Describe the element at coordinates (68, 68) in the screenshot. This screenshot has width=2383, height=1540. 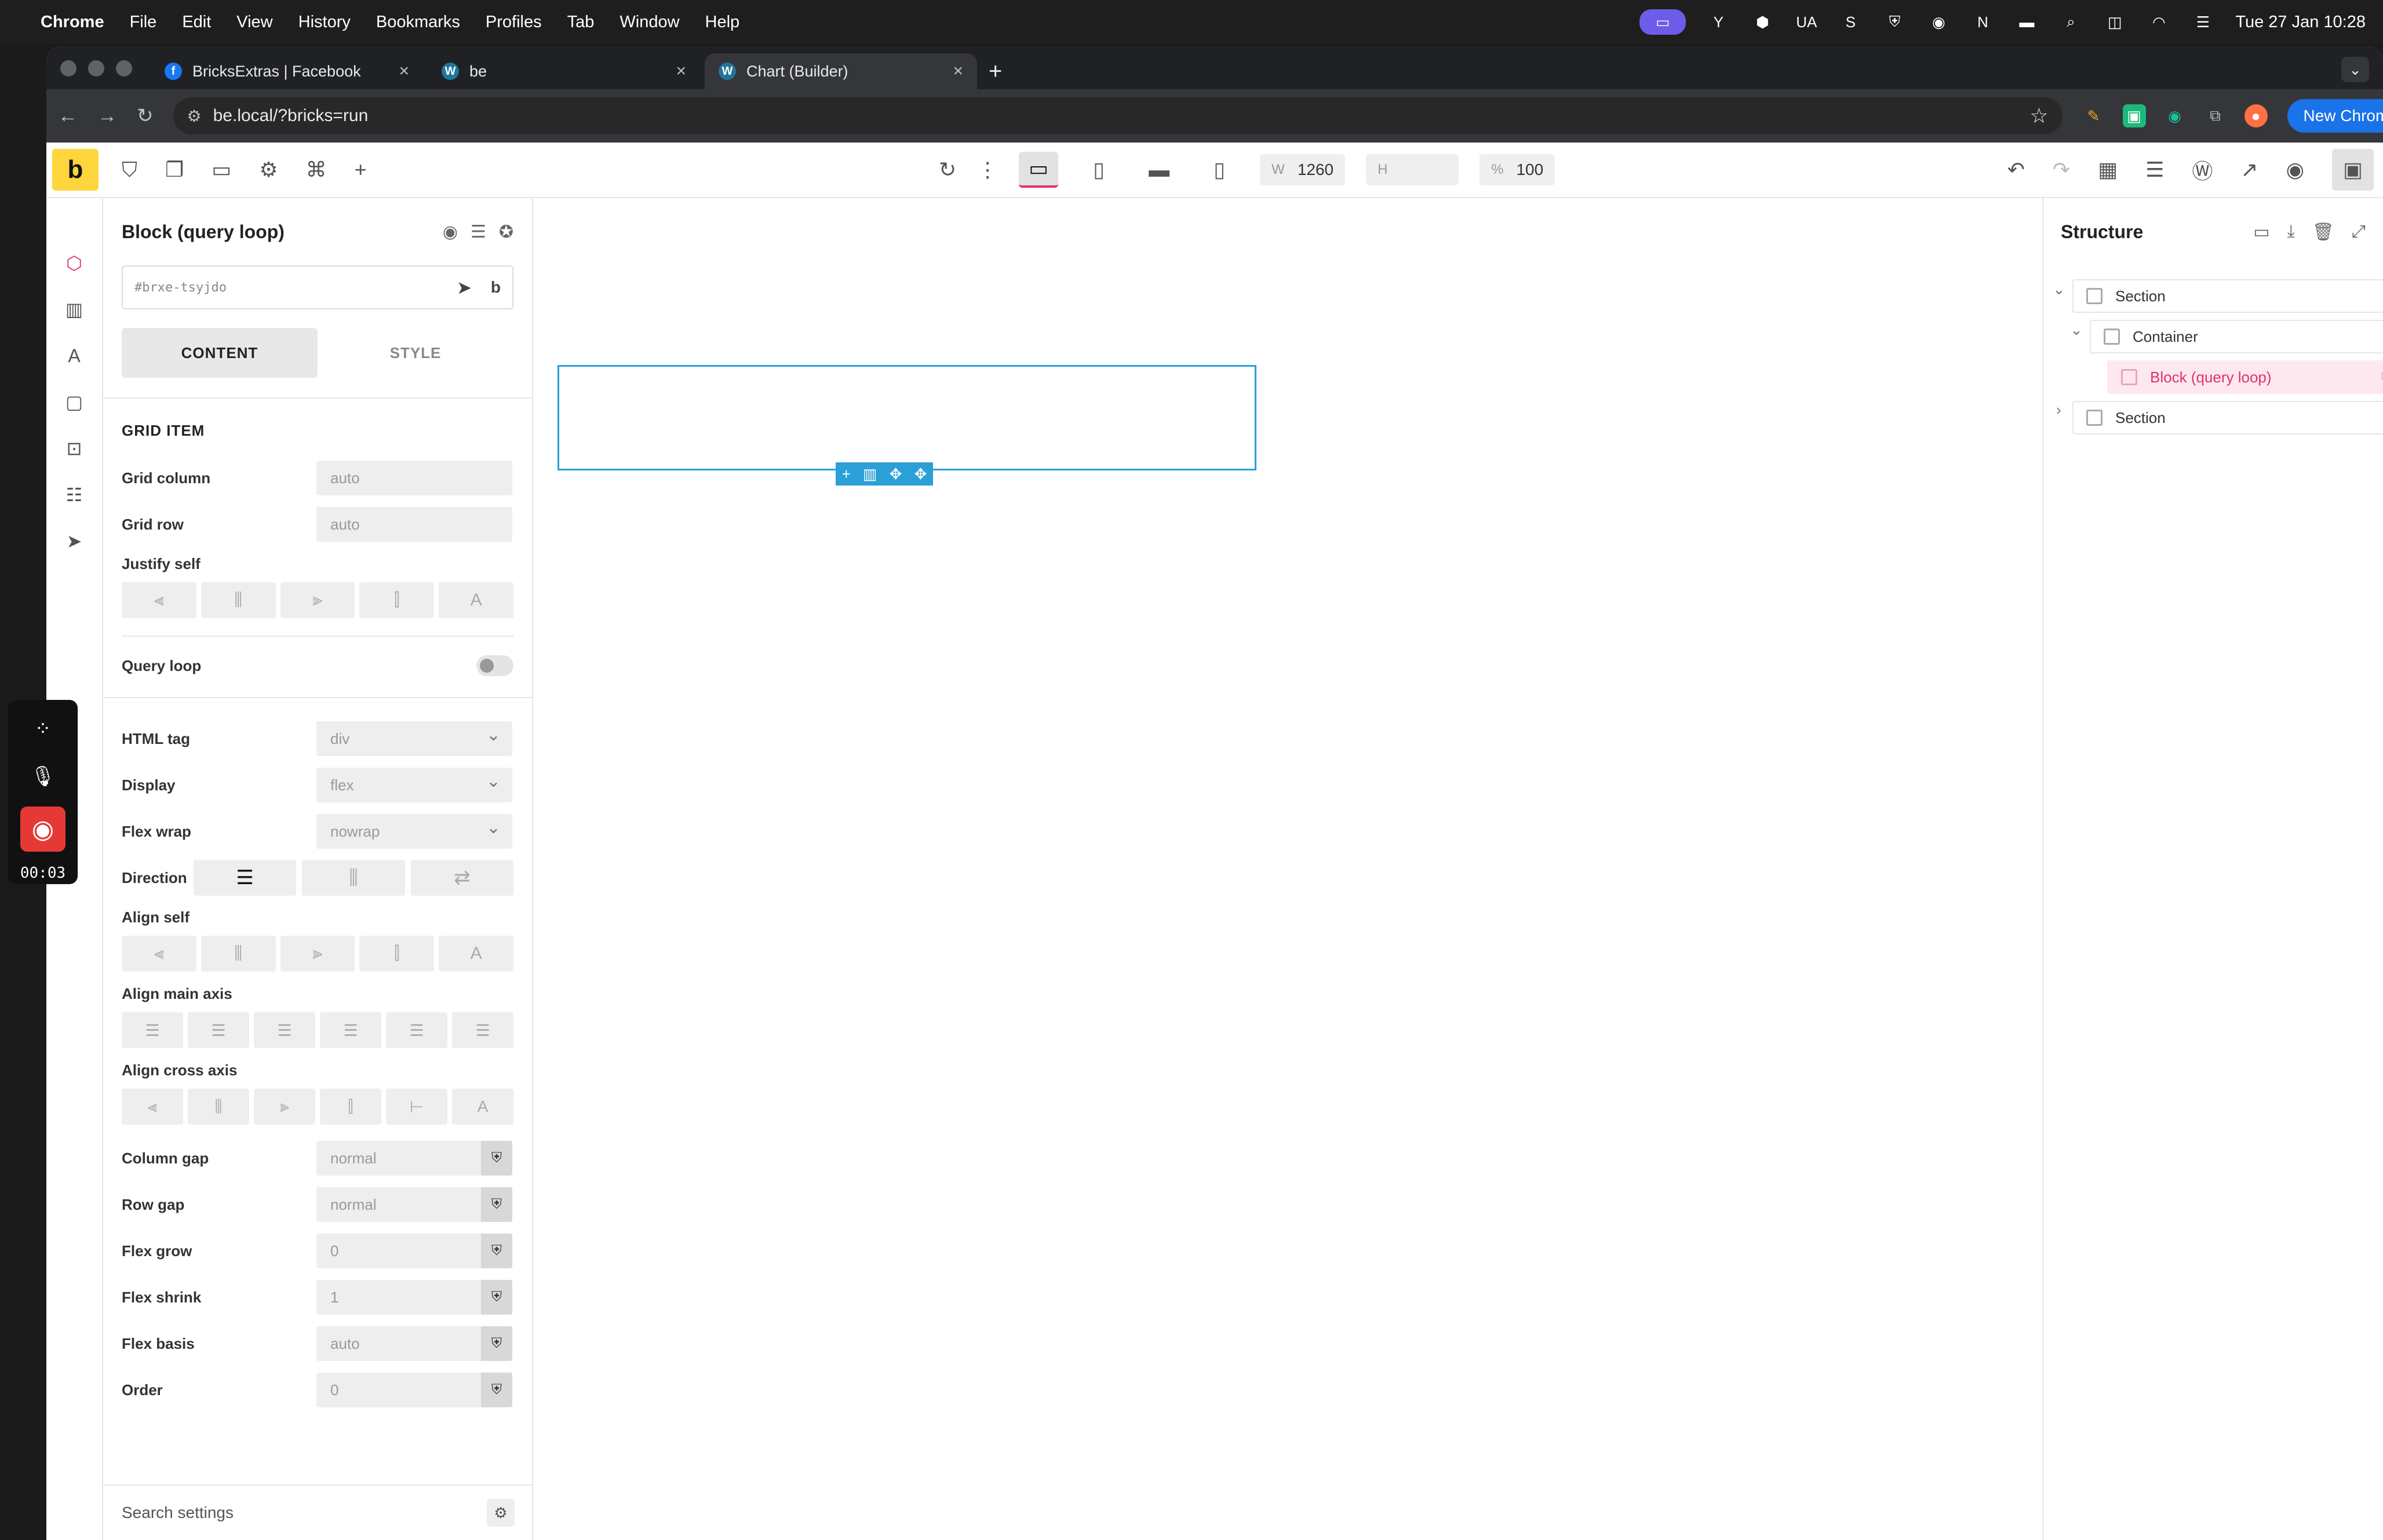
I see `close-window-button` at that location.